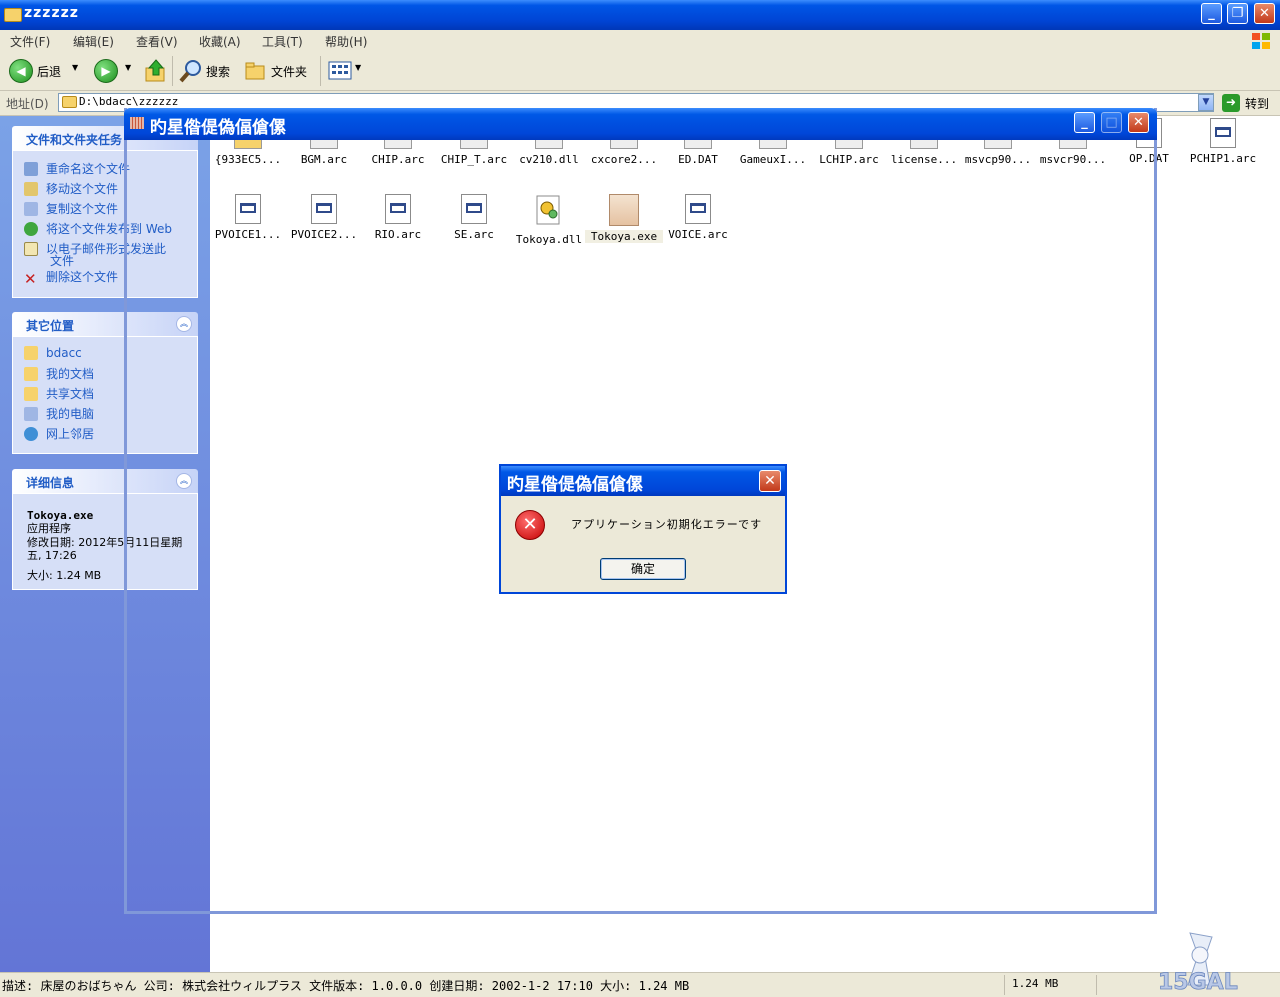 This screenshot has width=1280, height=997. What do you see at coordinates (31, 189) in the screenshot?
I see `move-icon` at bounding box center [31, 189].